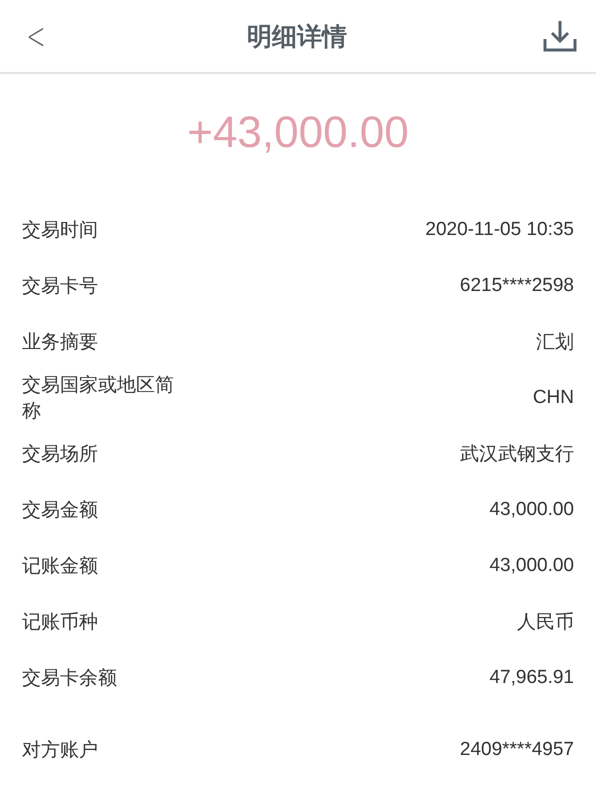 This screenshot has width=596, height=800. I want to click on field-label: 交易时间, so click(60, 230).